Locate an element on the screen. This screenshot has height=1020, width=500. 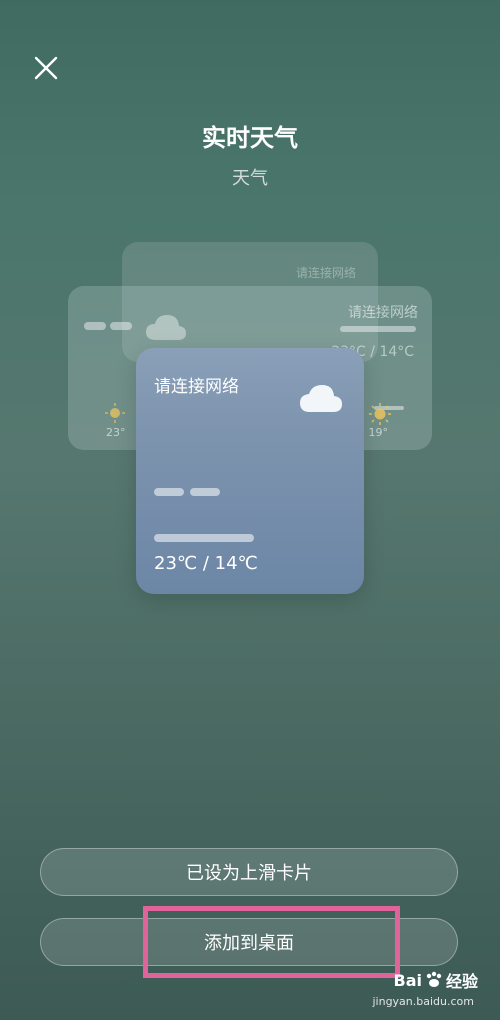
paw-icon is located at coordinates (434, 979).